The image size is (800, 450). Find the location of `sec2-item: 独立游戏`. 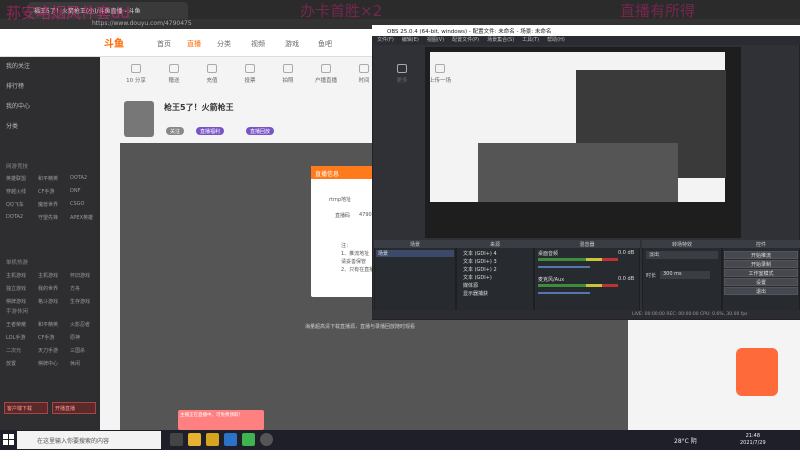

sec2-item: 独立游戏 is located at coordinates (16, 288).